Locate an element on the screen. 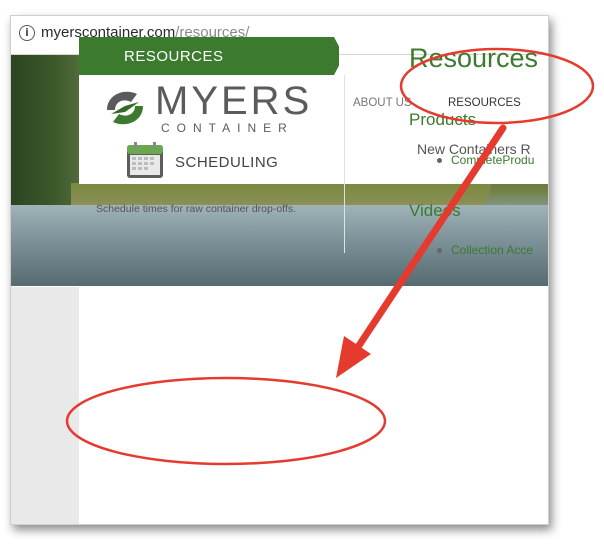  videos-heading: Videos is located at coordinates (435, 210).